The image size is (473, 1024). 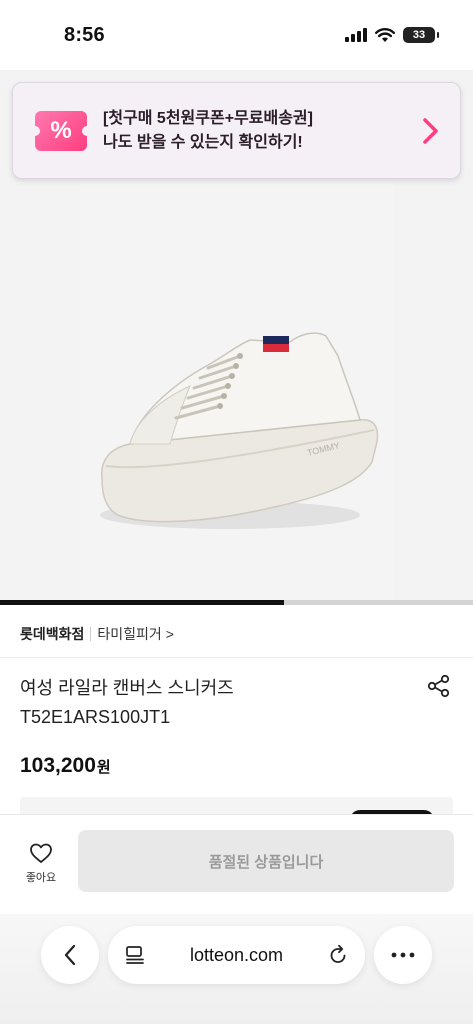 What do you see at coordinates (338, 955) in the screenshot?
I see `reload-icon` at bounding box center [338, 955].